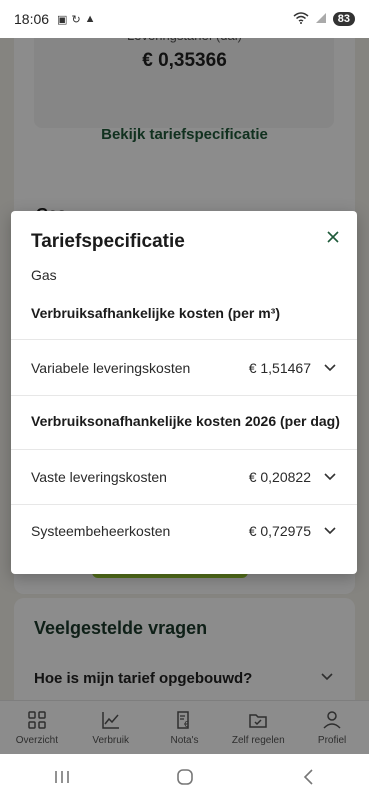 This screenshot has width=369, height=800. I want to click on row-variabele-leveringskosten: Variabele leveringskosten € 1,51467, so click(184, 368).